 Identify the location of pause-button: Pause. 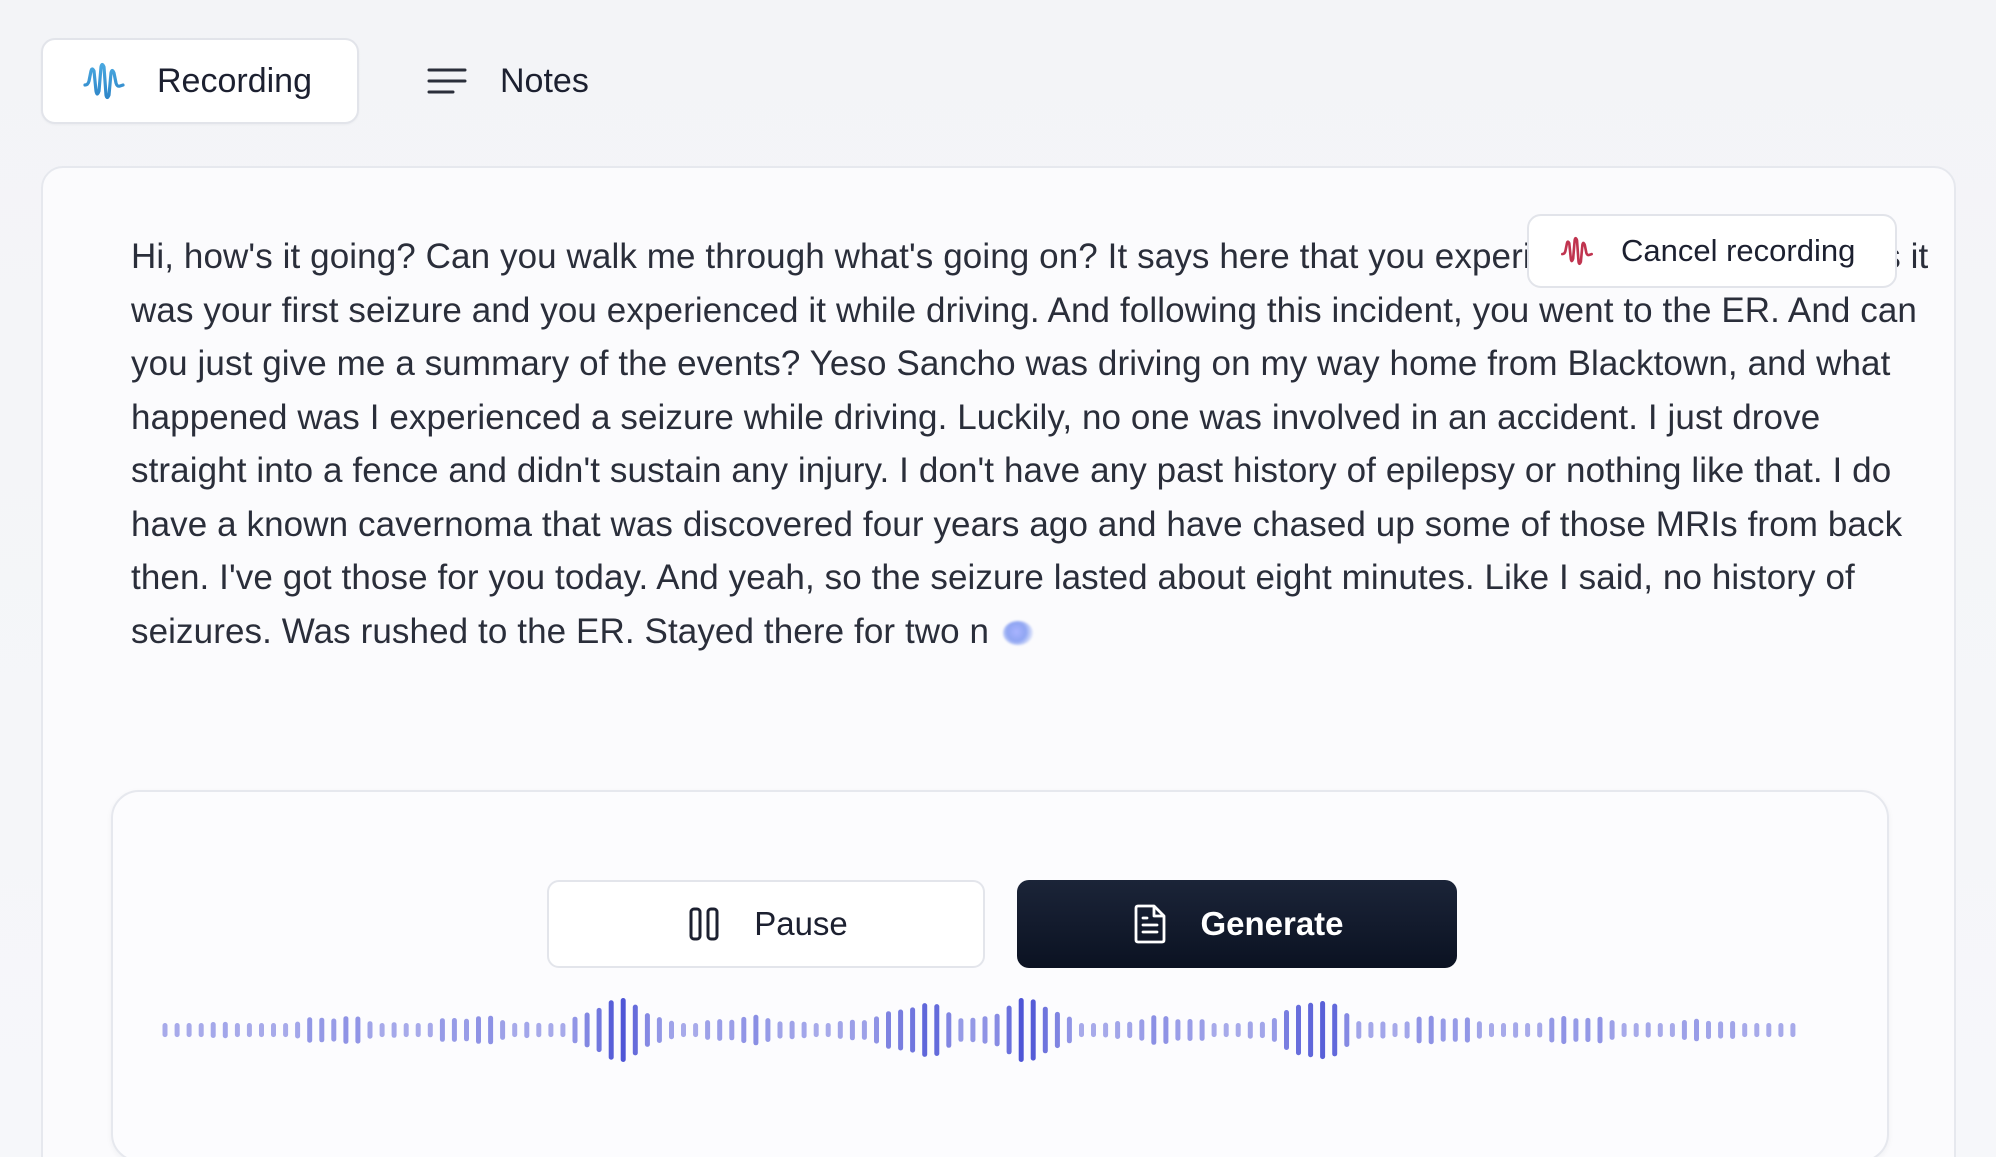
(766, 924).